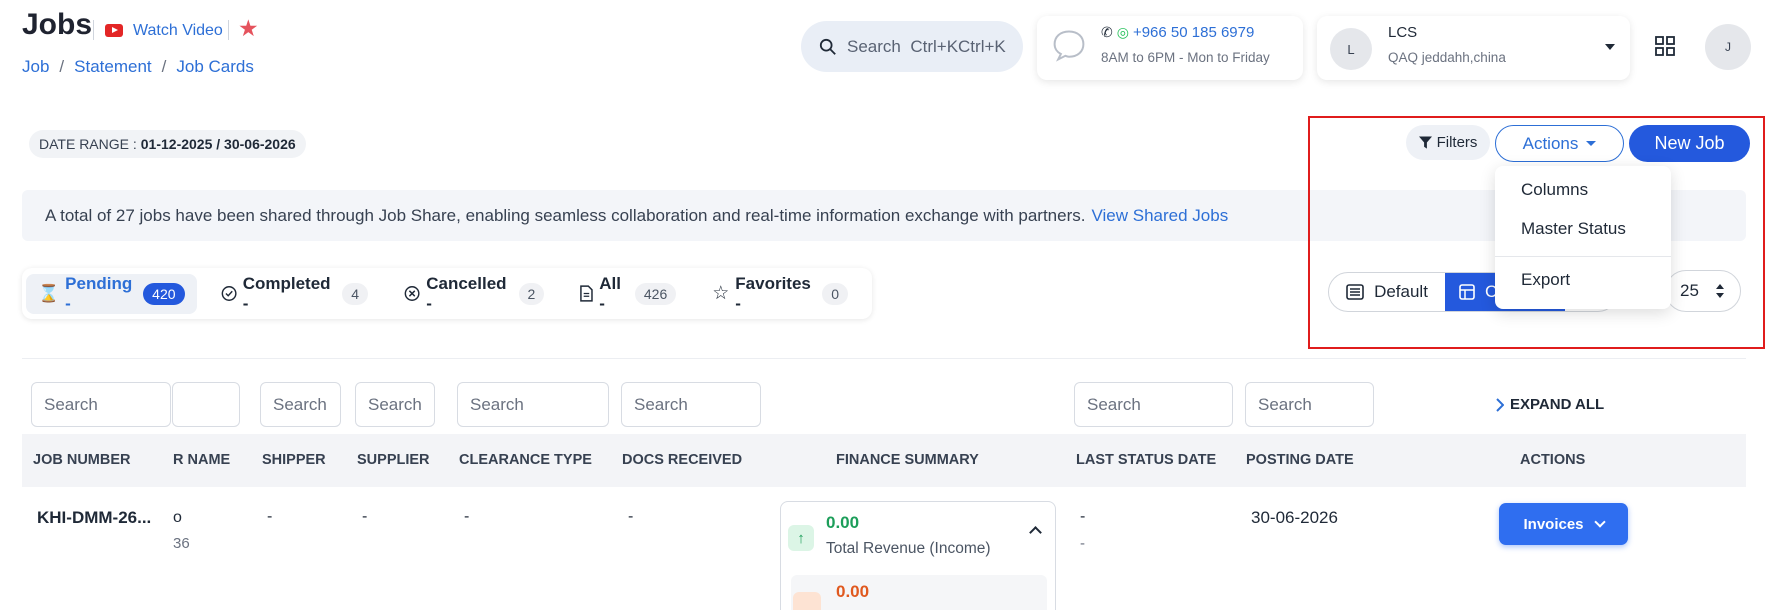 The width and height of the screenshot is (1770, 610). What do you see at coordinates (1665, 46) in the screenshot?
I see `apps-grid-icon` at bounding box center [1665, 46].